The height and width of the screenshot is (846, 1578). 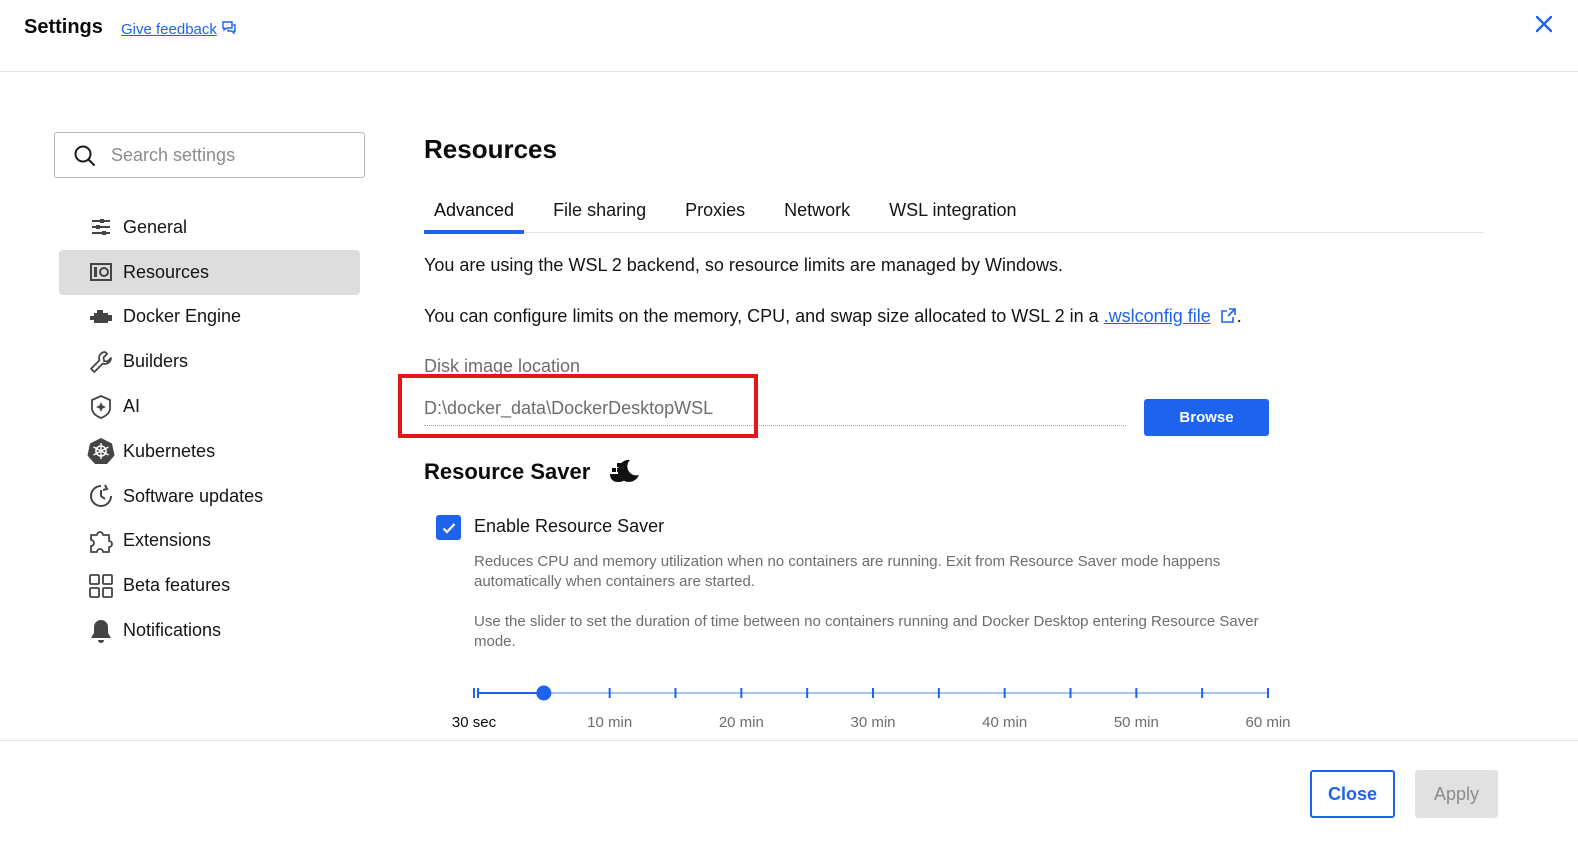 I want to click on tab-advanced: Advanced, so click(x=474, y=212).